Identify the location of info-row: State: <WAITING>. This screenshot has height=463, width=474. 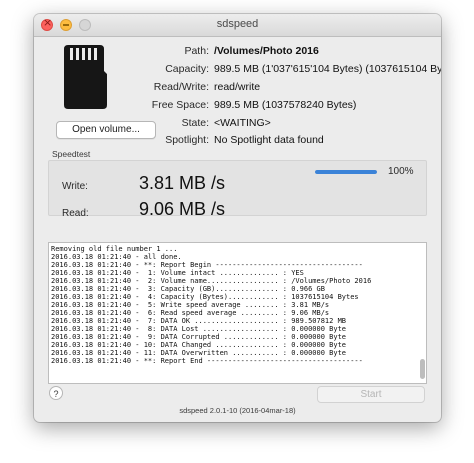
(237, 124).